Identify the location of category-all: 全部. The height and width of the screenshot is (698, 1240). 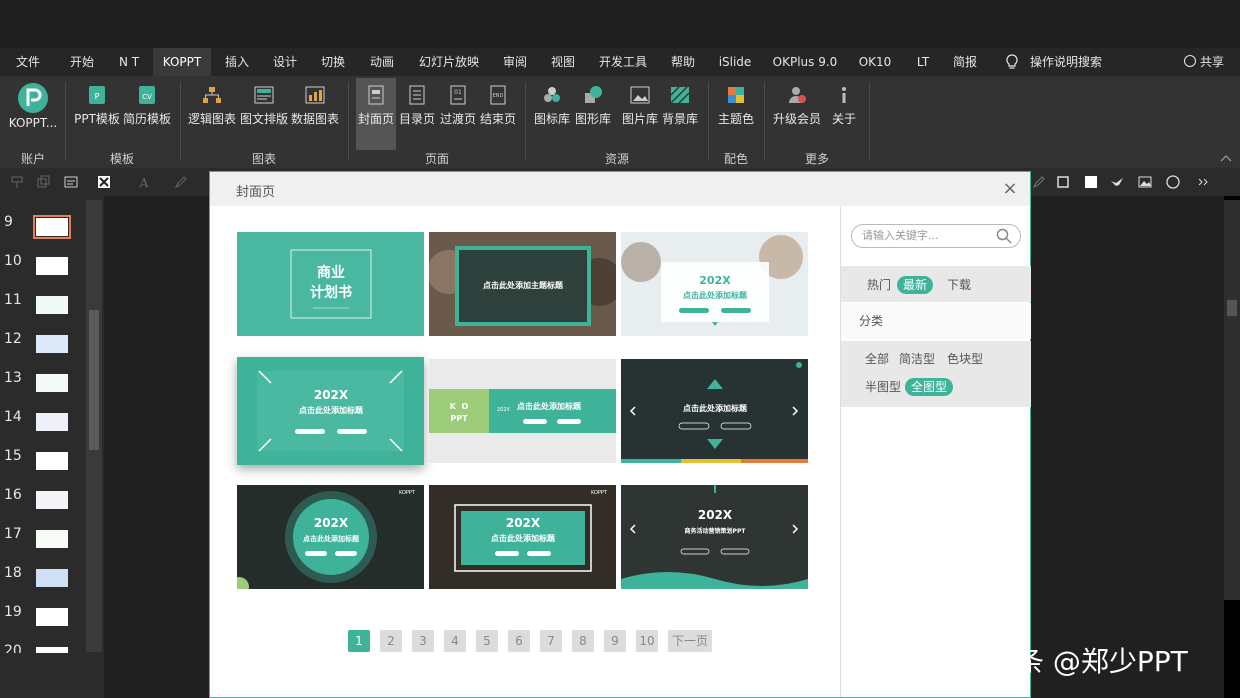
(877, 359).